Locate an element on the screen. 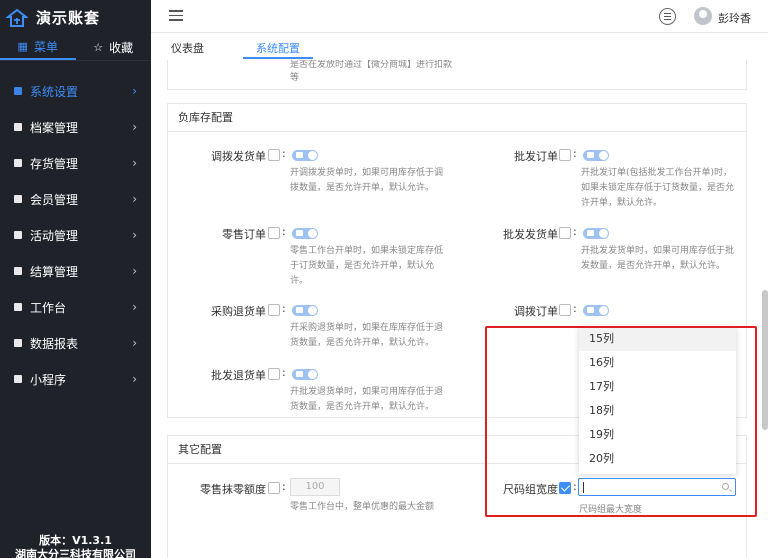  menu-item-system-settings: 系统设置 › is located at coordinates (75, 91).